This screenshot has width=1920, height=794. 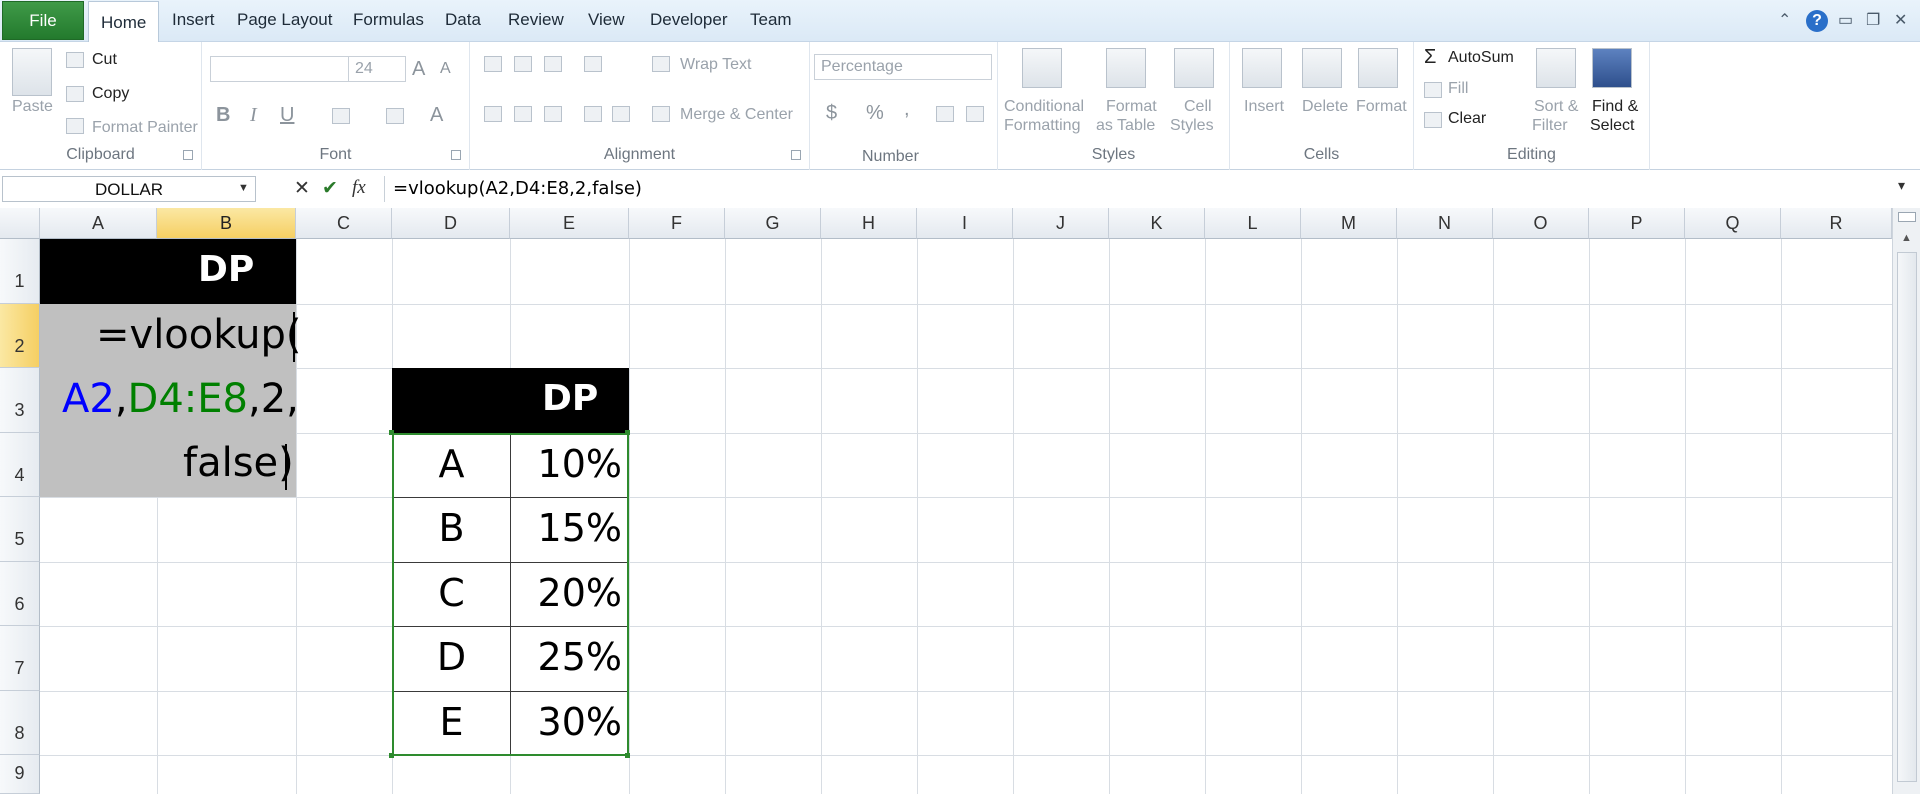 I want to click on close-window-icon: ✕, so click(x=1900, y=20).